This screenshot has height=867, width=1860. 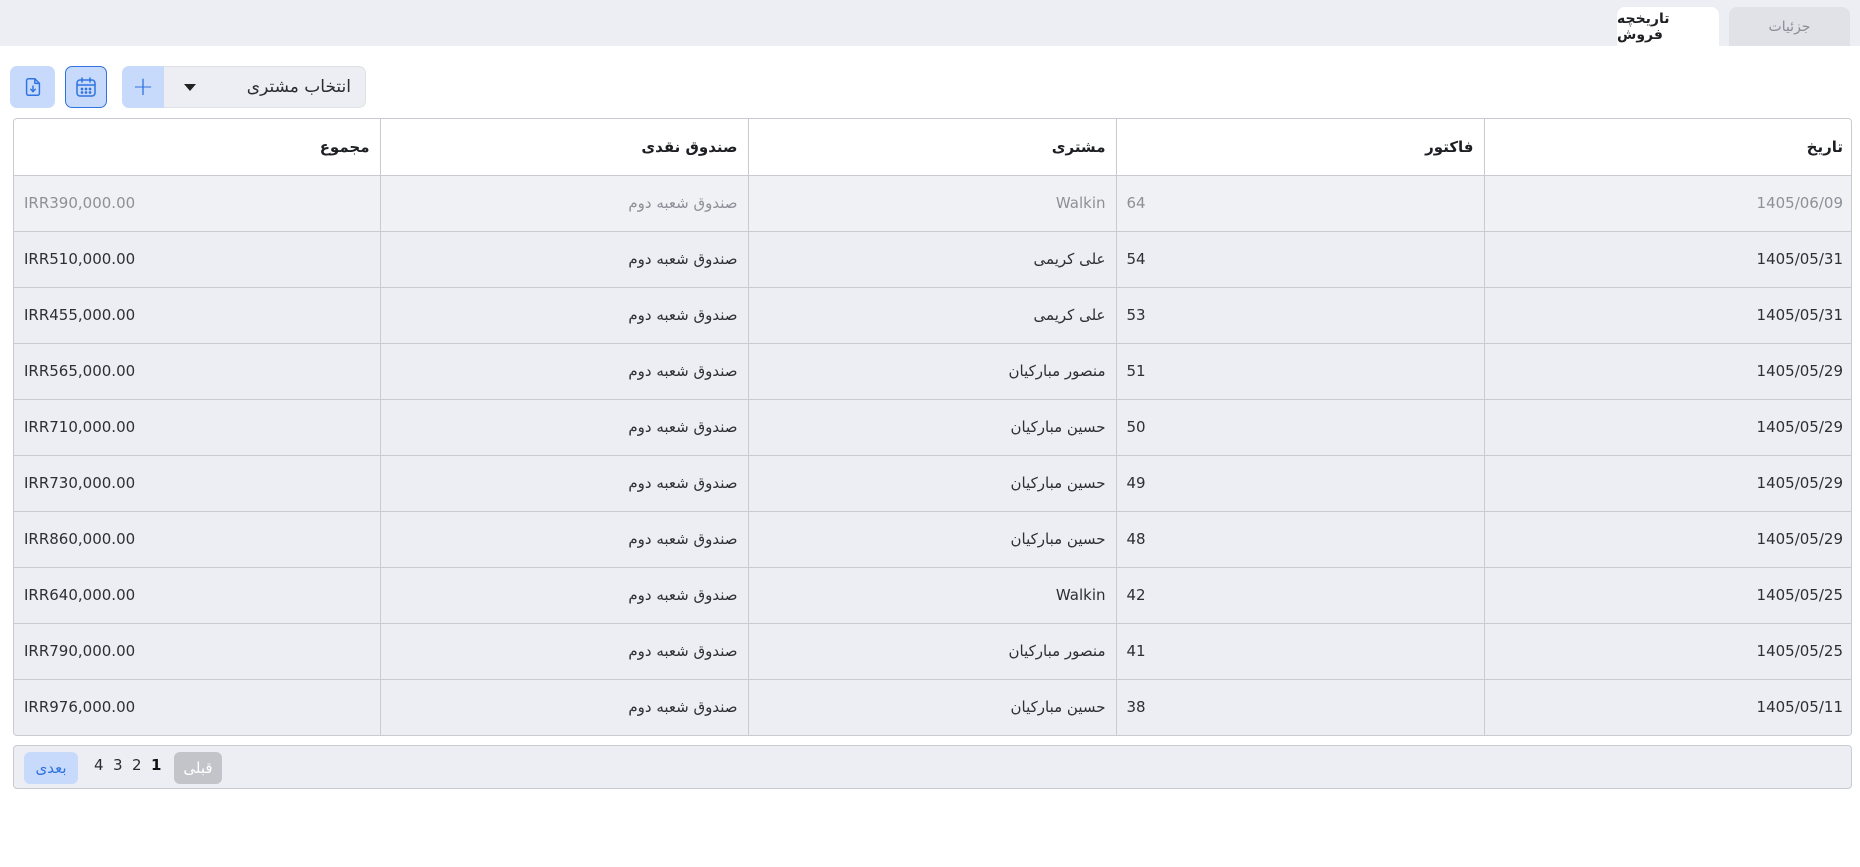 I want to click on table-header-row: تاریخ فاکتور مشتری صندوق نقدی مجموع, so click(x=932, y=147).